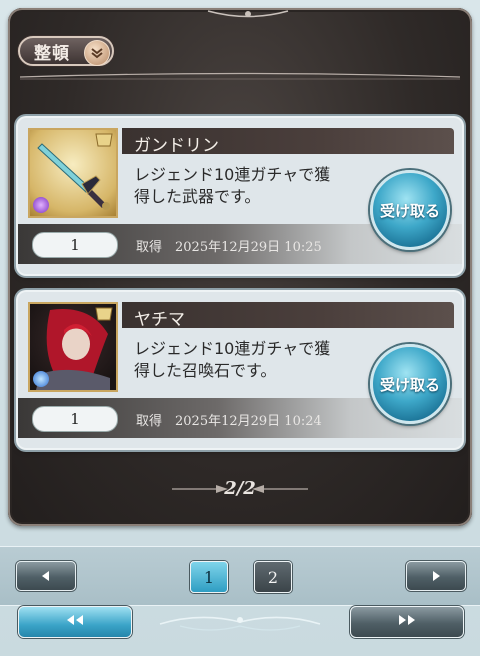  What do you see at coordinates (232, 185) in the screenshot?
I see `item-description: レジェンド10連ガチャで獲 得した武器です。` at bounding box center [232, 185].